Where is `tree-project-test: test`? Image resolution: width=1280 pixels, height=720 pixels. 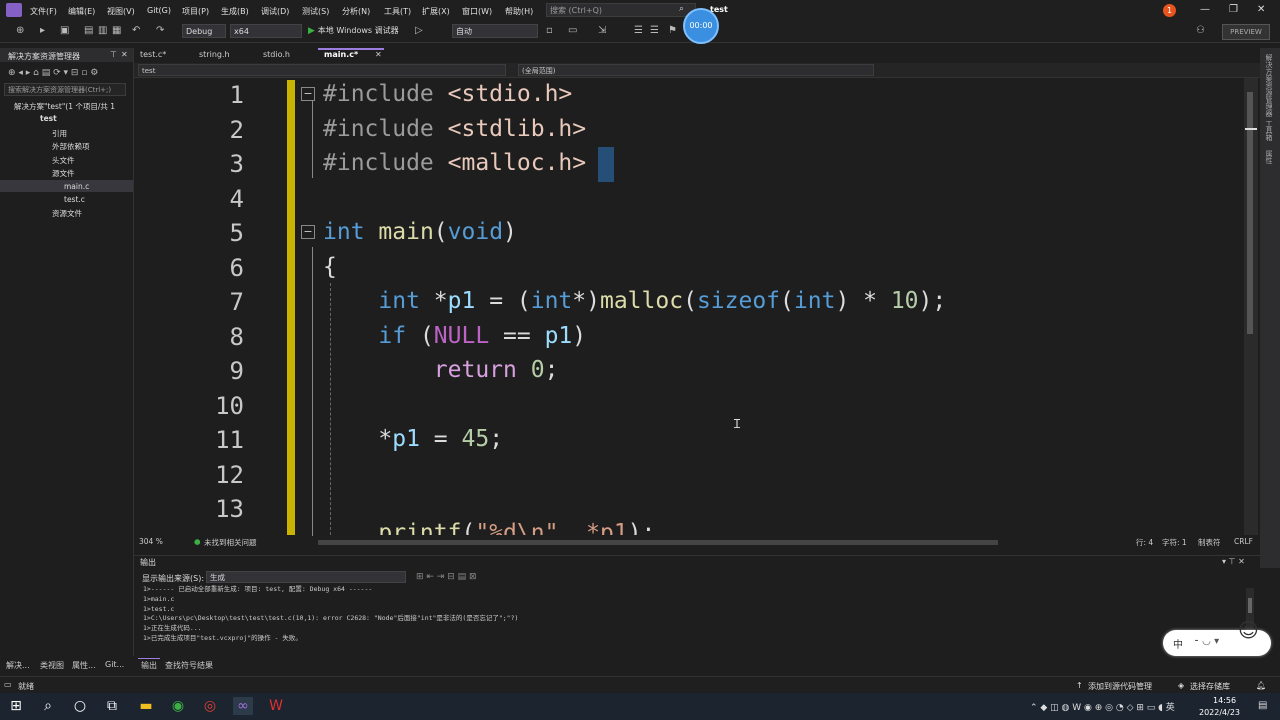
tree-project-test: test is located at coordinates (48, 118).